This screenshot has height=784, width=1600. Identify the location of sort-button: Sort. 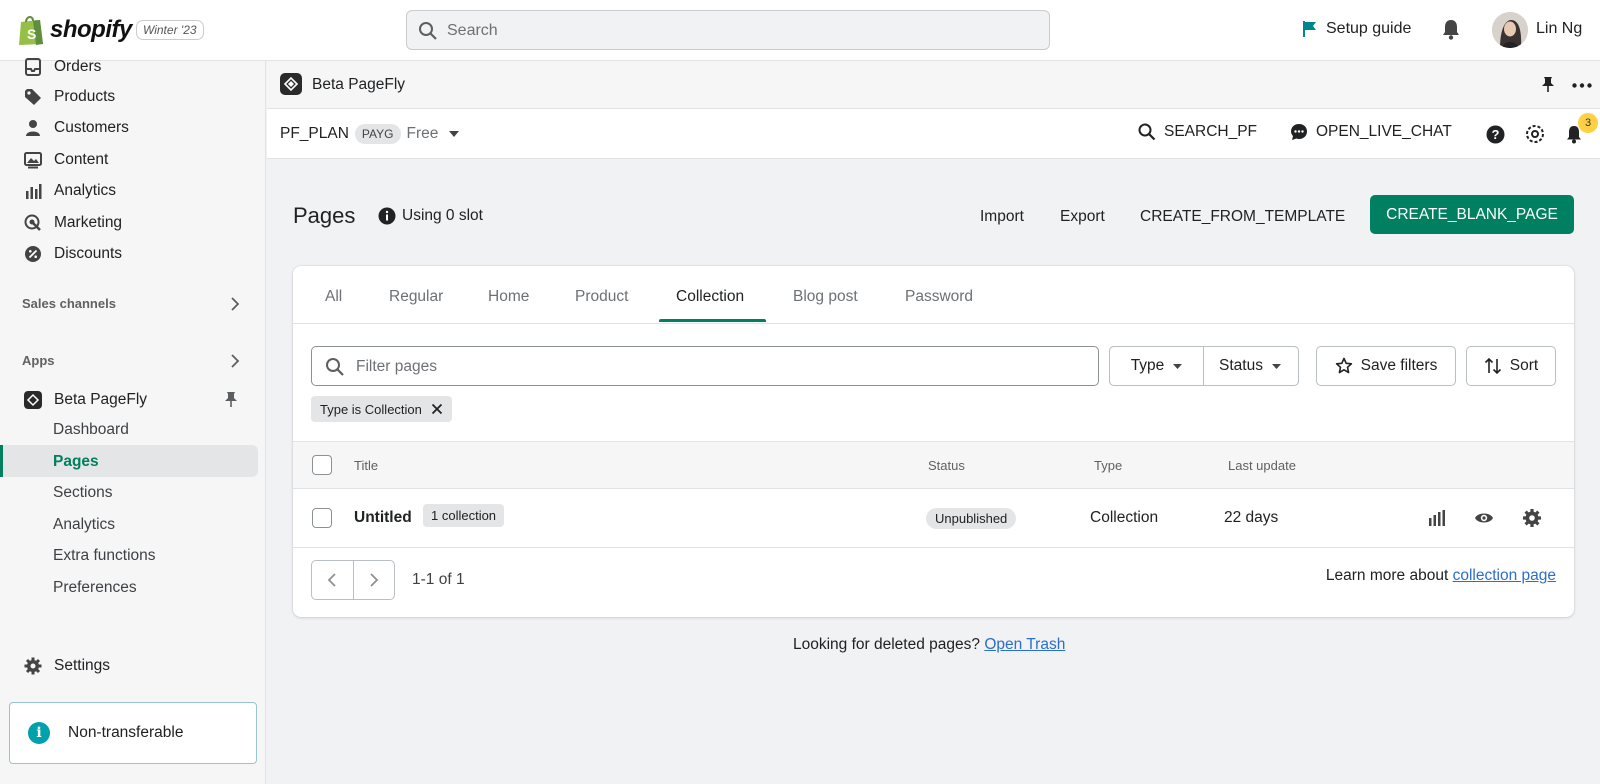
(1511, 366).